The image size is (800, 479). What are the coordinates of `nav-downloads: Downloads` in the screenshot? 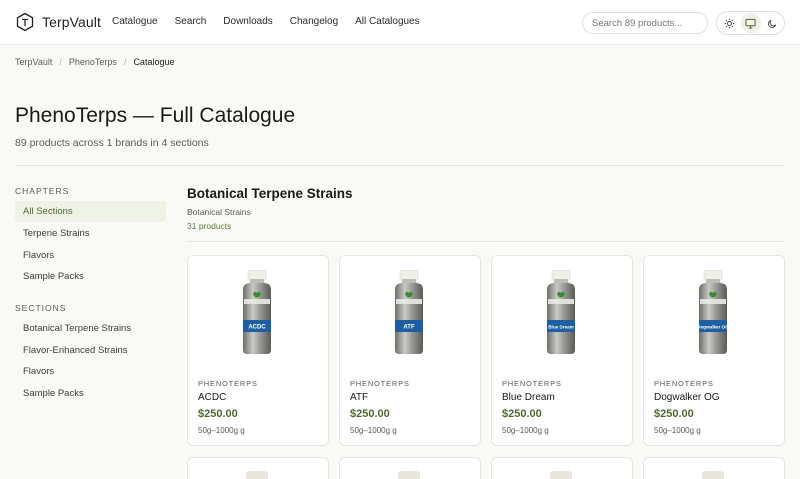 It's located at (247, 21).